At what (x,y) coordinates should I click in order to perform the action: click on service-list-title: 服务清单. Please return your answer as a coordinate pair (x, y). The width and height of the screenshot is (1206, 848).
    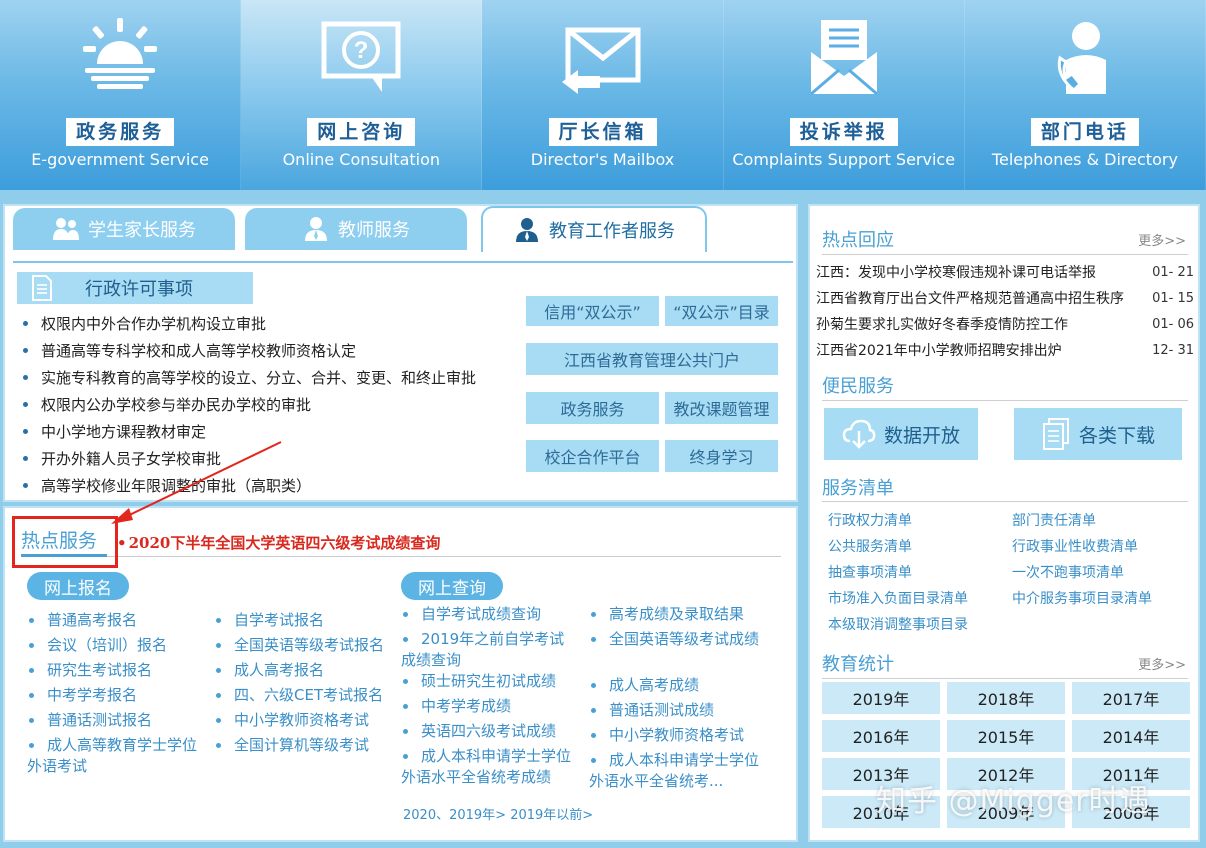
    Looking at the image, I should click on (858, 488).